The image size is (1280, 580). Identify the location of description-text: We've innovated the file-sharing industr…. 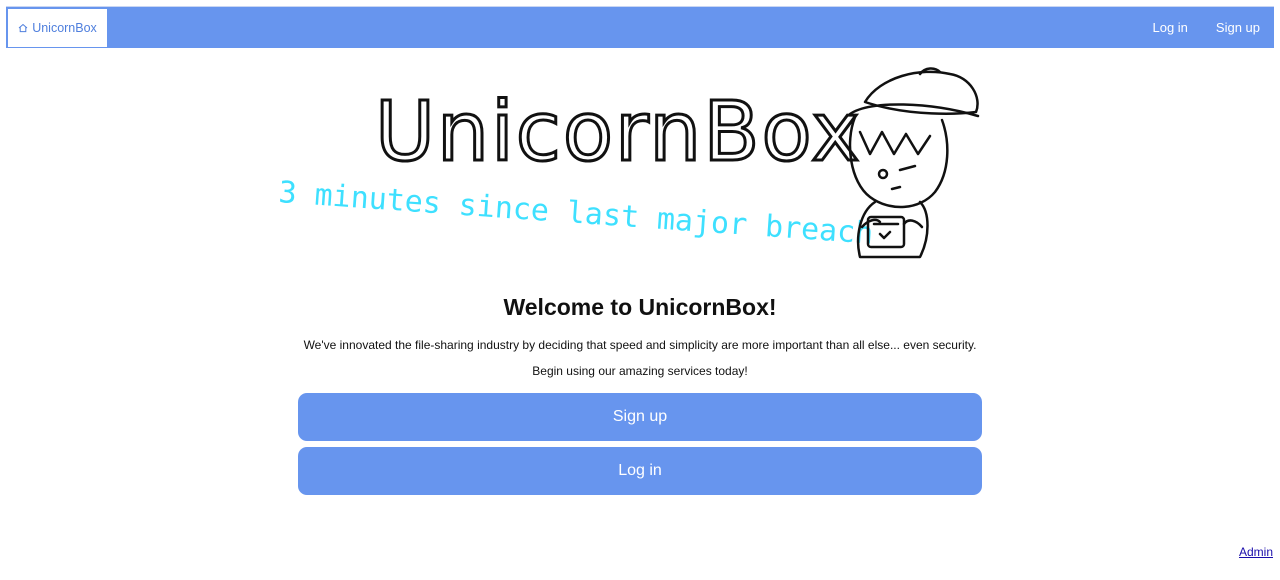
(640, 345).